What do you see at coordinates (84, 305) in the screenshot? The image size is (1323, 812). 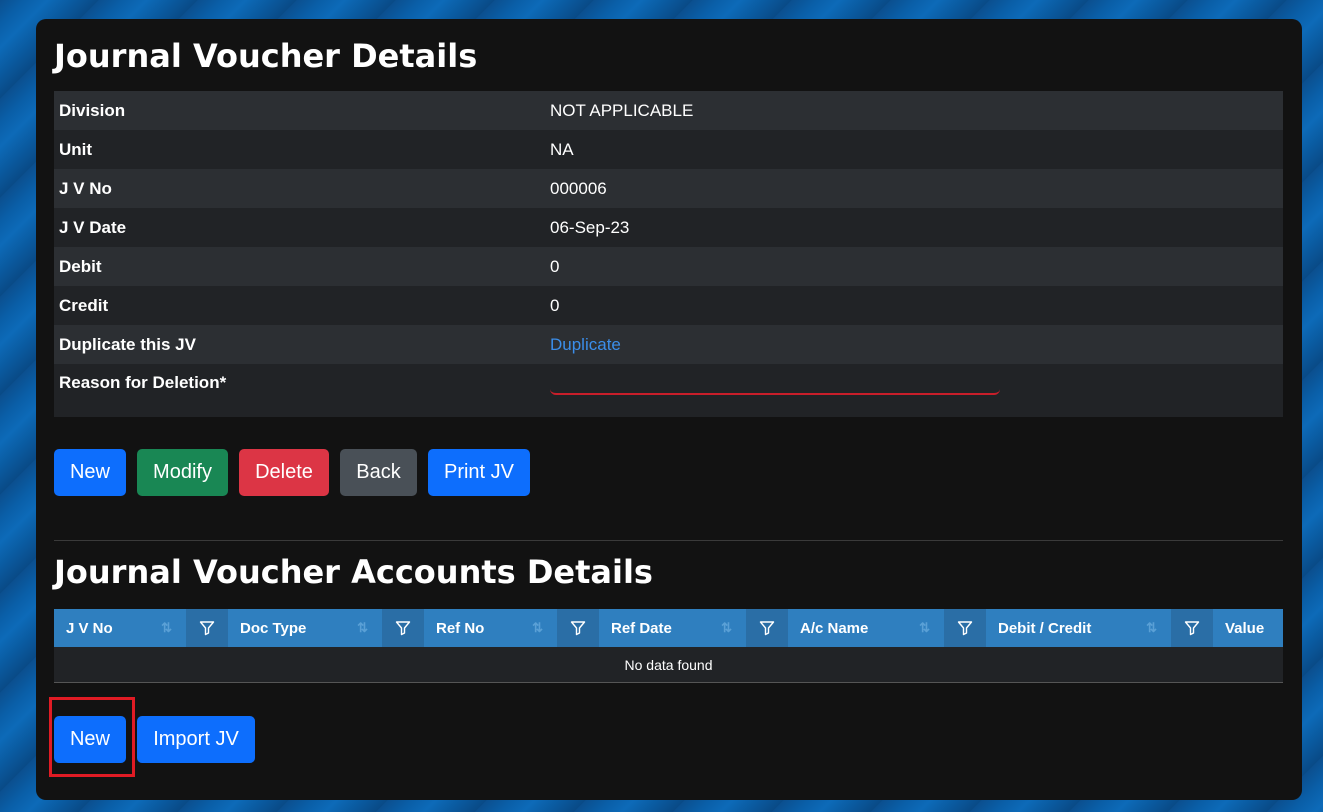 I see `detail-label: Credit` at bounding box center [84, 305].